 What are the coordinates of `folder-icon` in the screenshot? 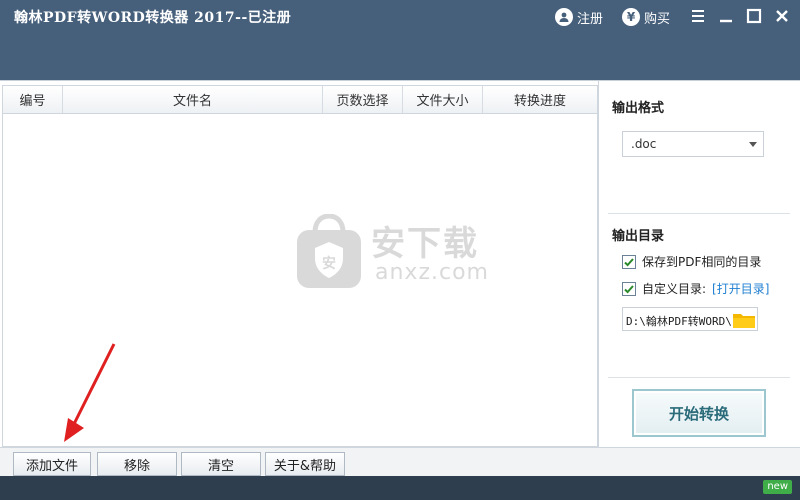 It's located at (744, 320).